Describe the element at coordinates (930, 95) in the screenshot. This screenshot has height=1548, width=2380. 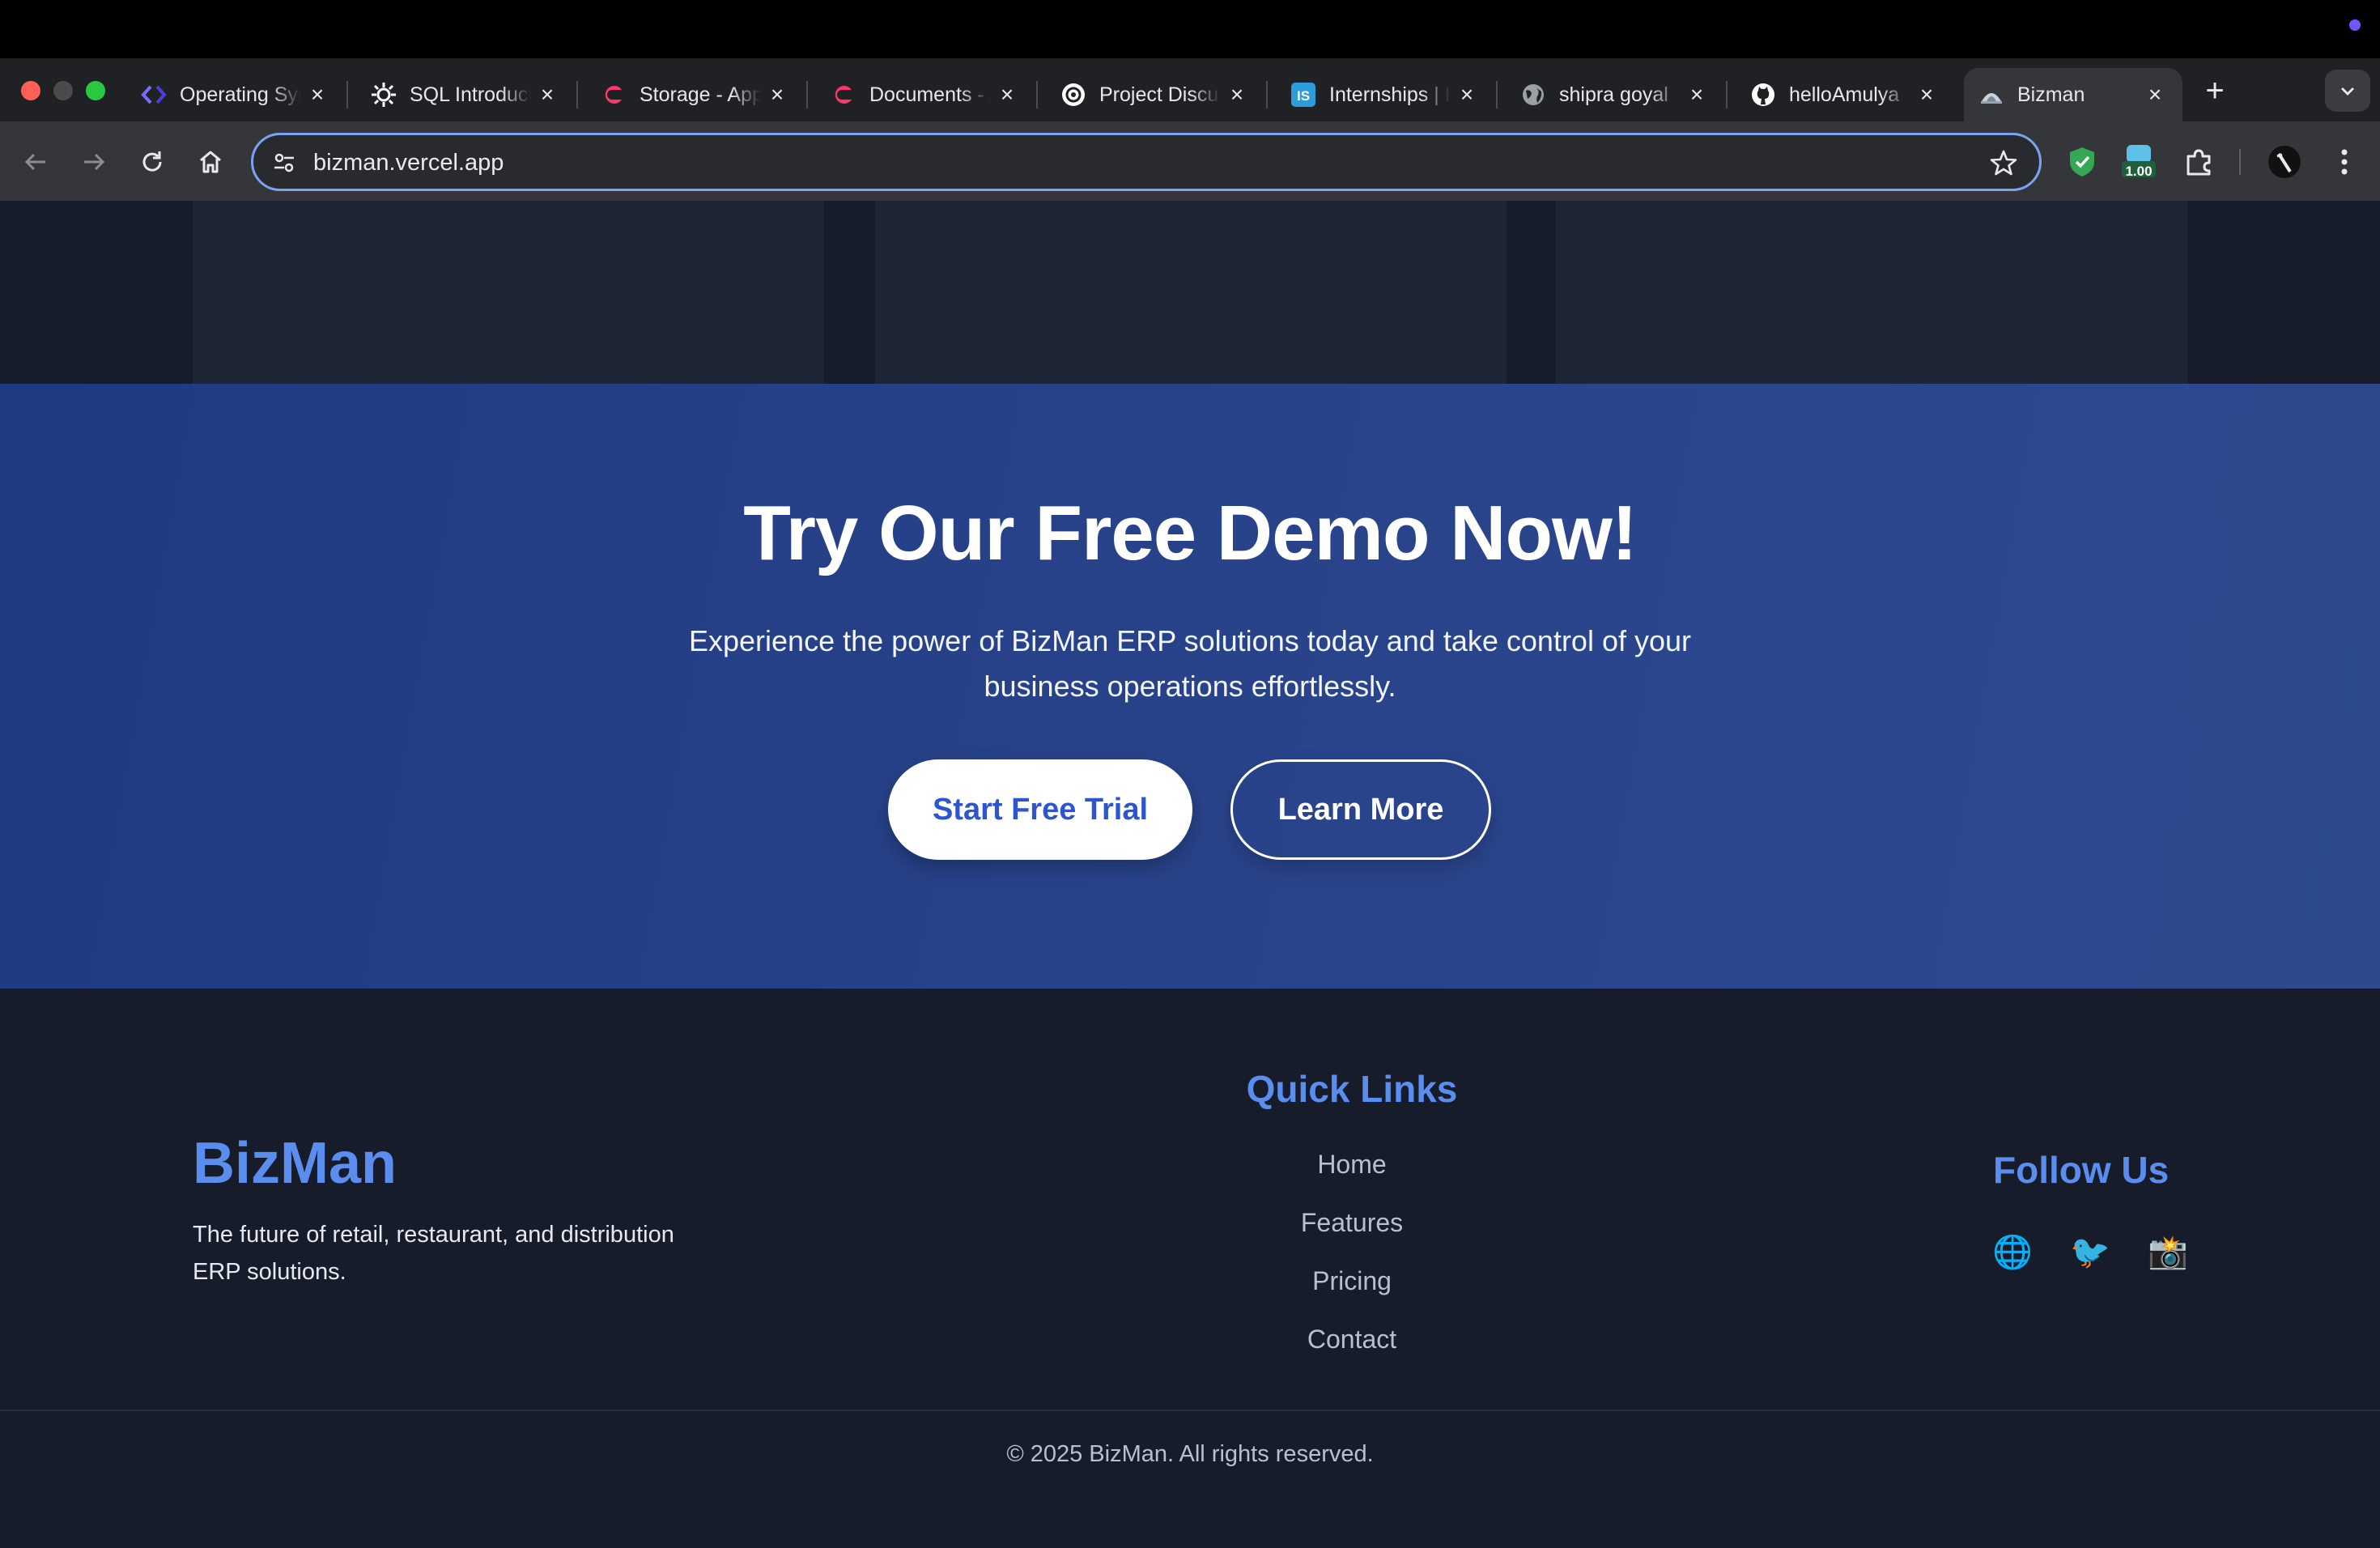
I see `tab-title: Documents - Appwrite` at that location.